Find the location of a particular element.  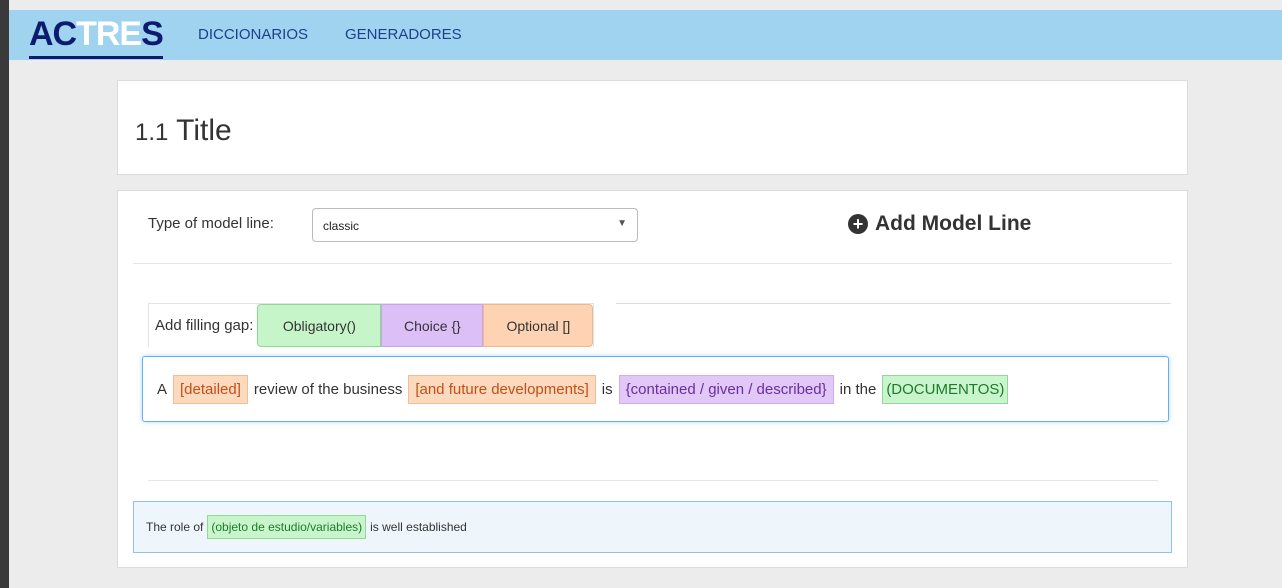

choice-gap-button: Choice {} is located at coordinates (432, 325).